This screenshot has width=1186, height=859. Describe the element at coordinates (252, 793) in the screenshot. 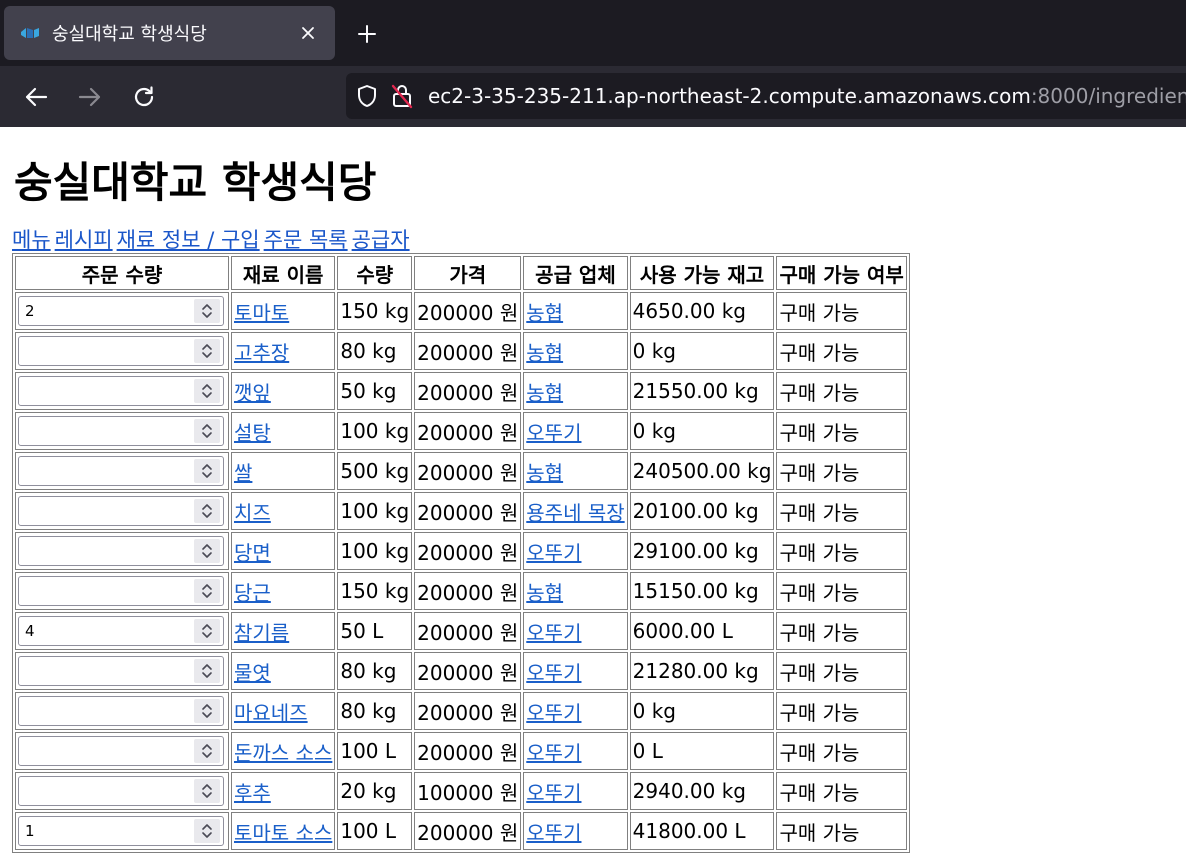

I see `ingredient-name-link: 후추` at that location.